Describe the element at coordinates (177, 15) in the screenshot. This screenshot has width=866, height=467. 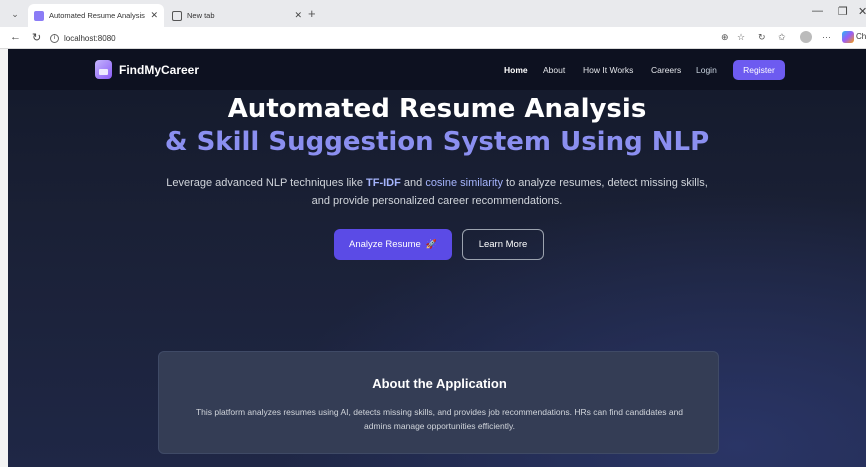
I see `new-tab-favicon-icon` at that location.